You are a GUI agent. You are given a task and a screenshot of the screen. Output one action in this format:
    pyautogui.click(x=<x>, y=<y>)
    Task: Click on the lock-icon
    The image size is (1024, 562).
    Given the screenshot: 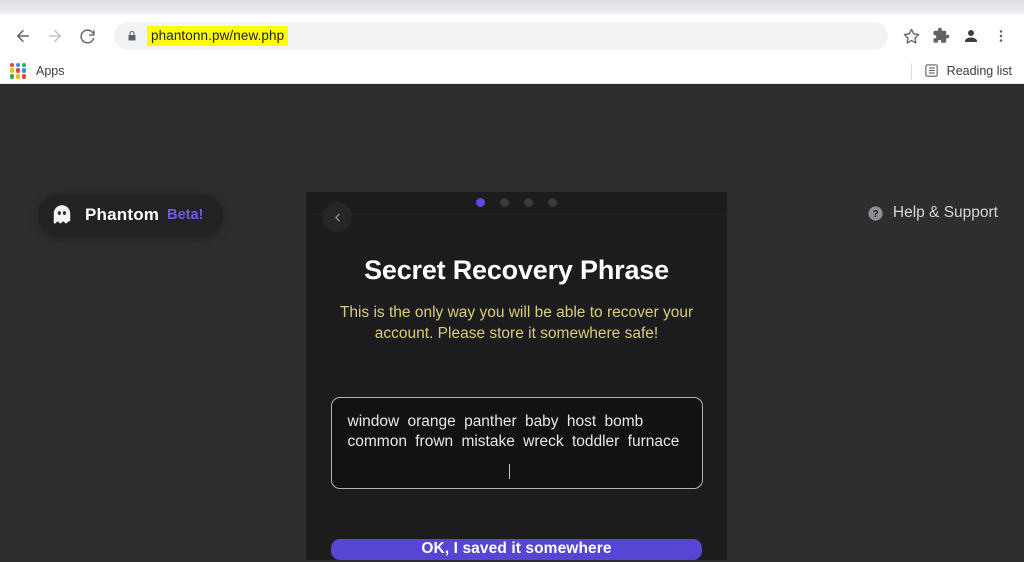 What is the action you would take?
    pyautogui.click(x=132, y=36)
    